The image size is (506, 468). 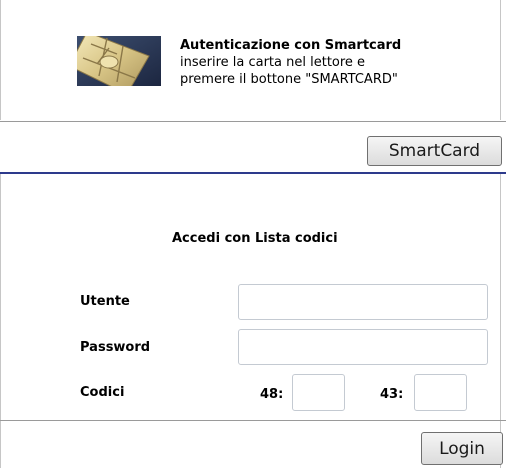 What do you see at coordinates (318, 392) in the screenshot?
I see `code1-input` at bounding box center [318, 392].